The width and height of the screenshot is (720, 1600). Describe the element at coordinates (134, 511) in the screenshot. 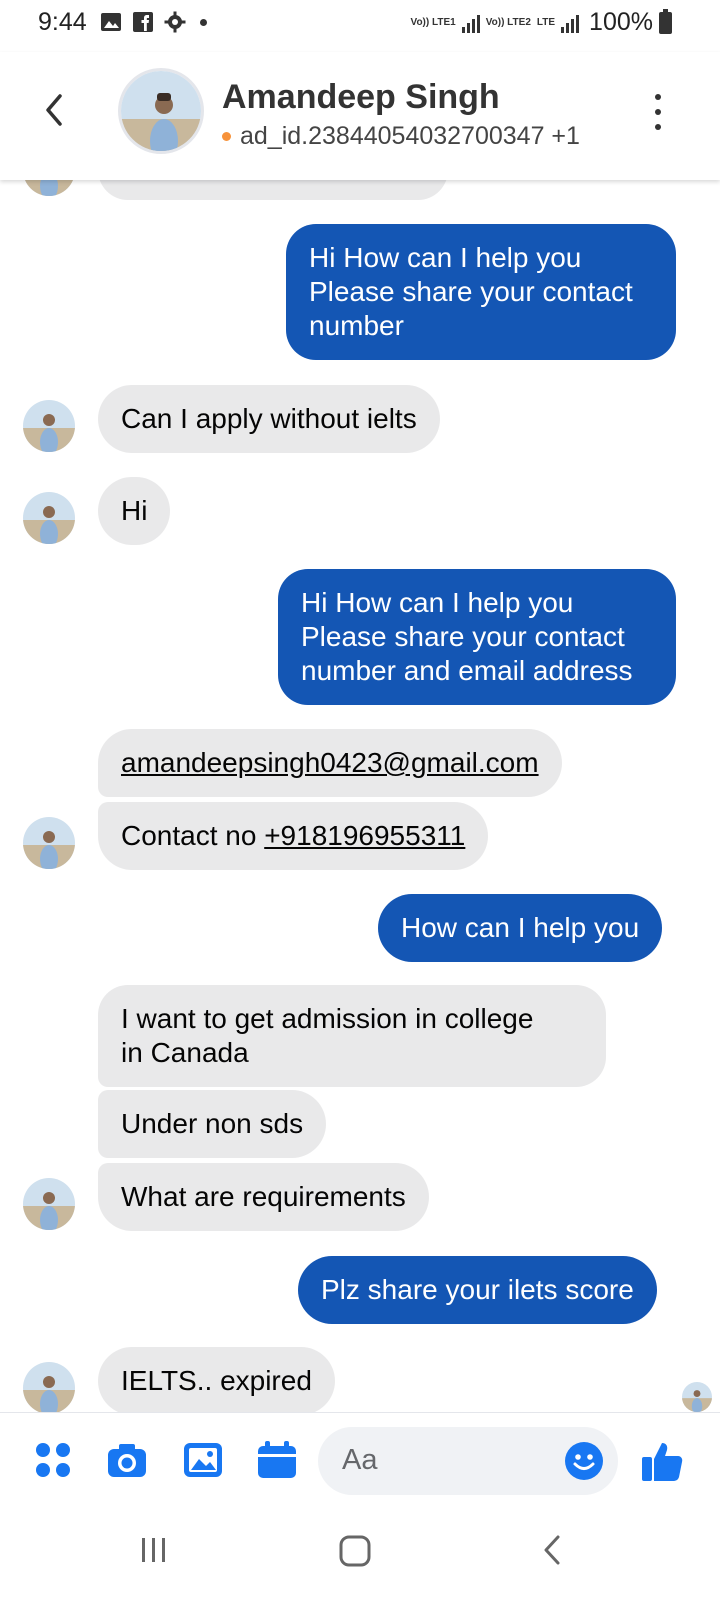

I see `incoming-message: Hi` at that location.